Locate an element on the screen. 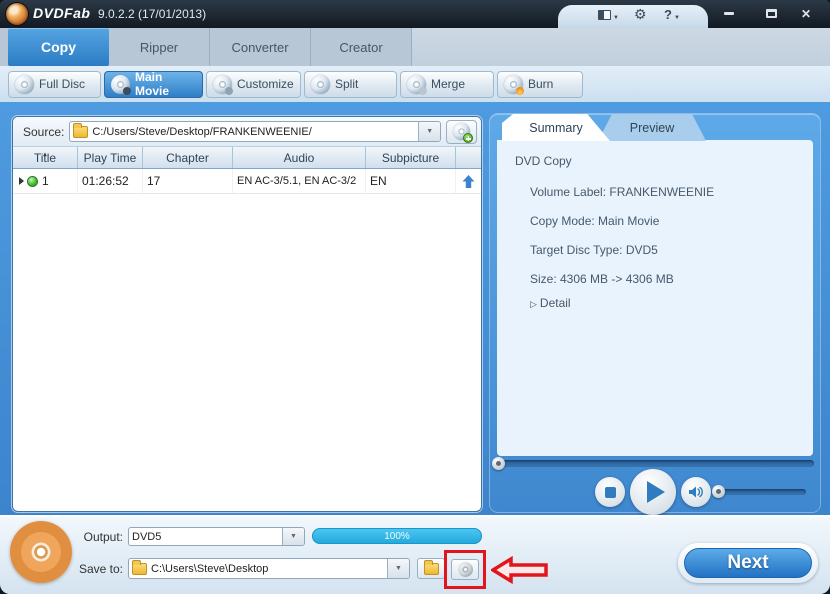  maximize-icon is located at coordinates (771, 13).